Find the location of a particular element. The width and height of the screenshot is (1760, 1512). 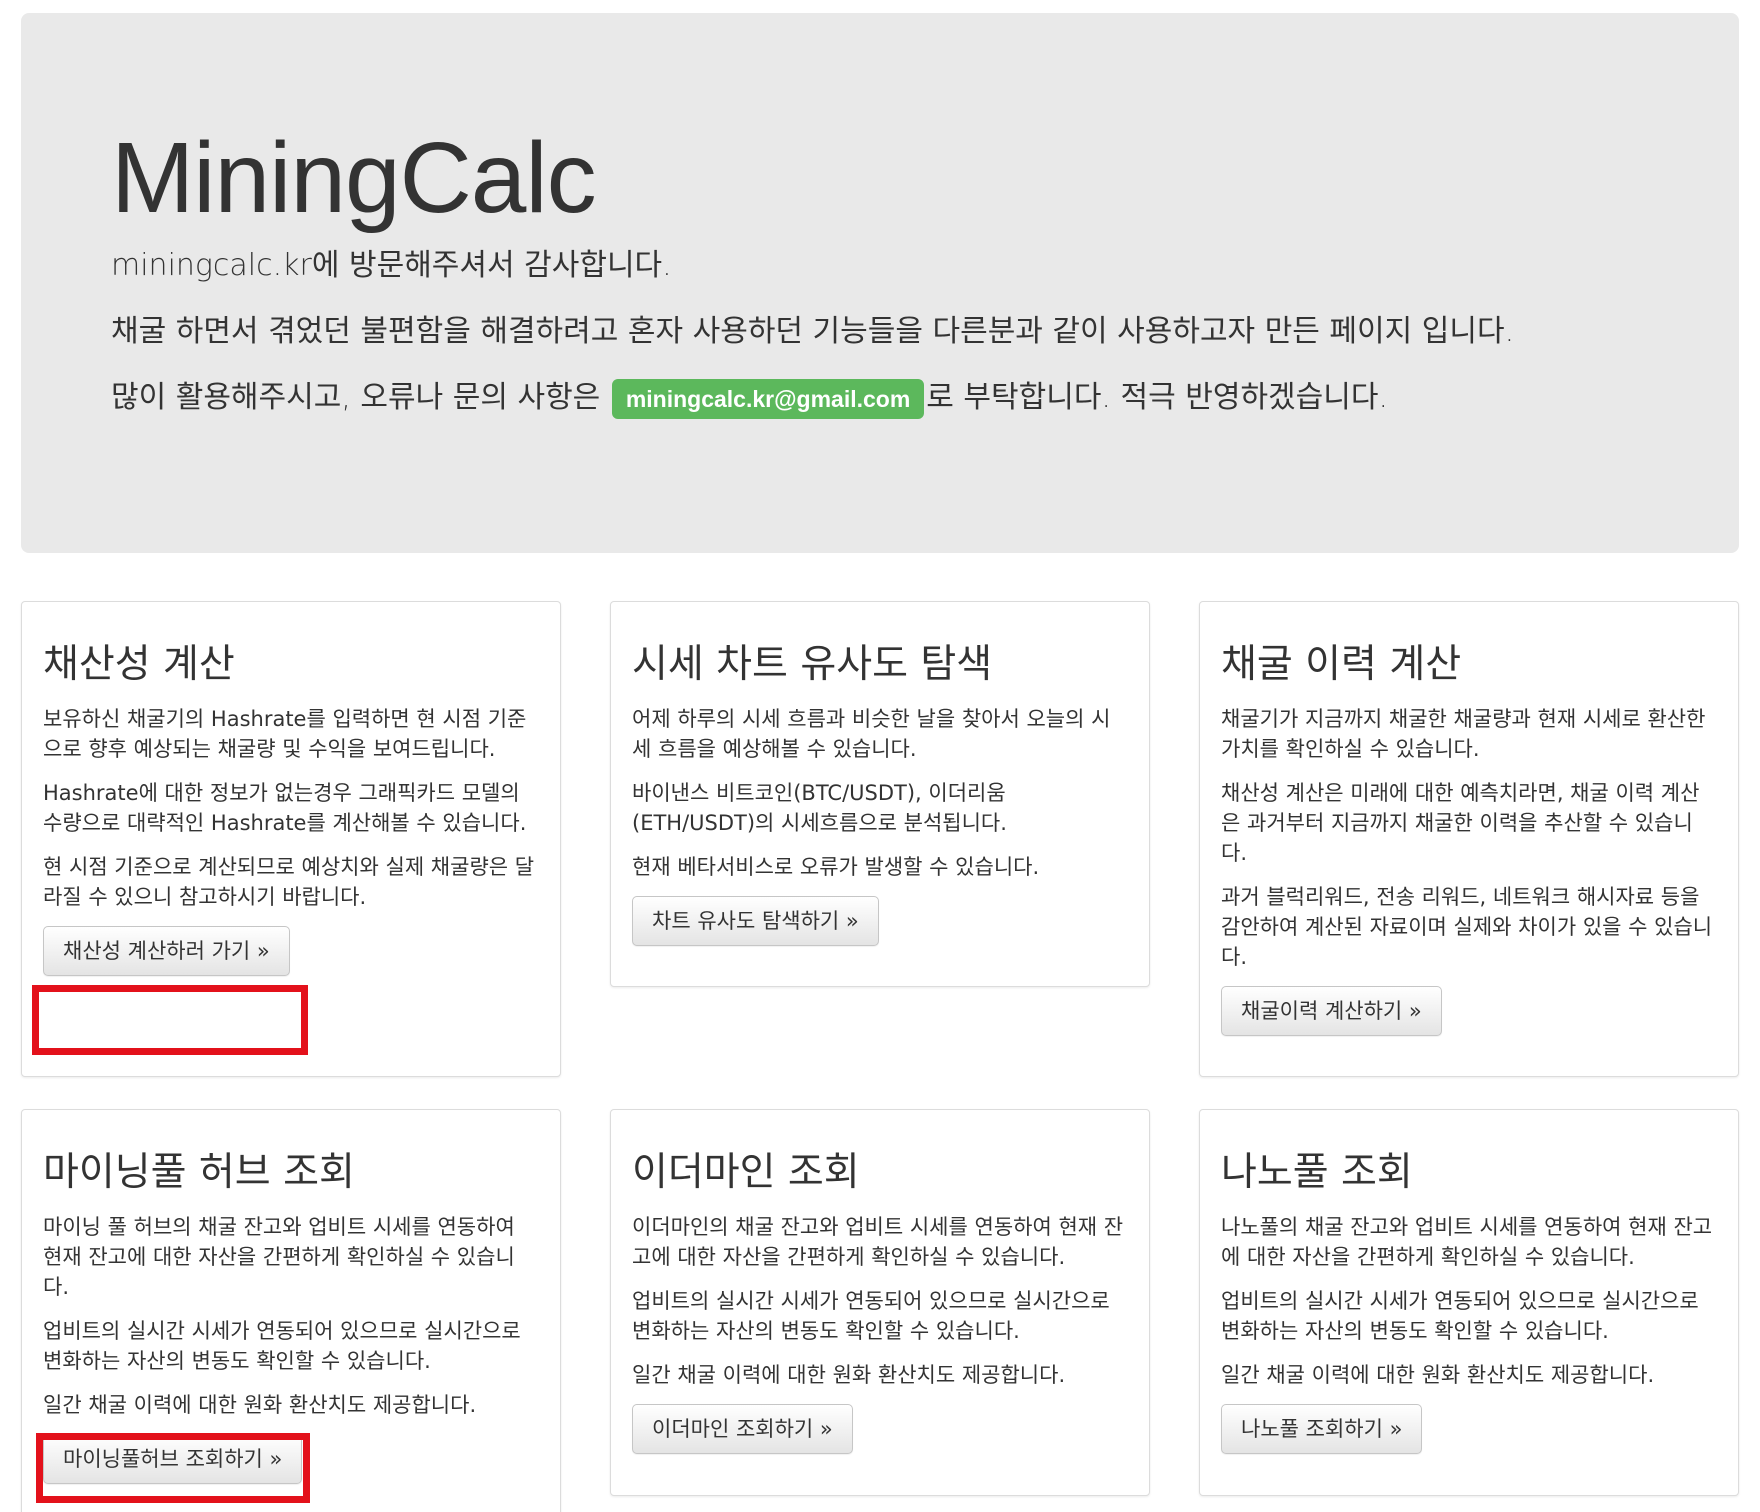

site-title: MiningCalc is located at coordinates (354, 178).